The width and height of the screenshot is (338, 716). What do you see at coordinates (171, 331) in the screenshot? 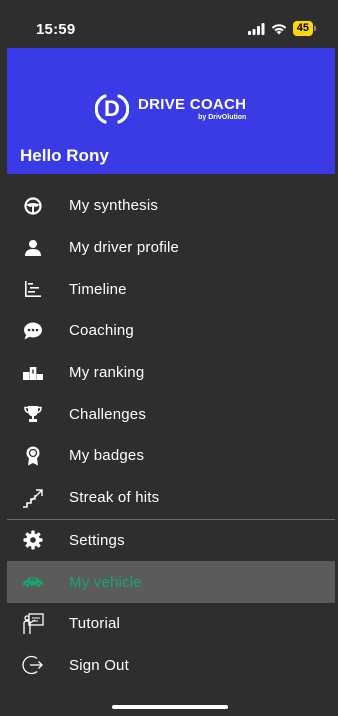
I see `menu-item-coaching: Coaching` at bounding box center [171, 331].